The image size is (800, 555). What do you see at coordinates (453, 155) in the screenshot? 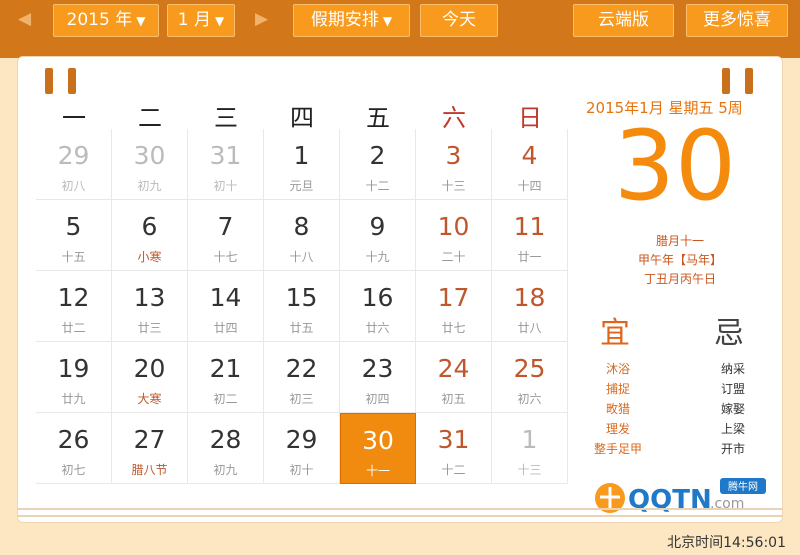
I see `day-number: 3` at bounding box center [453, 155].